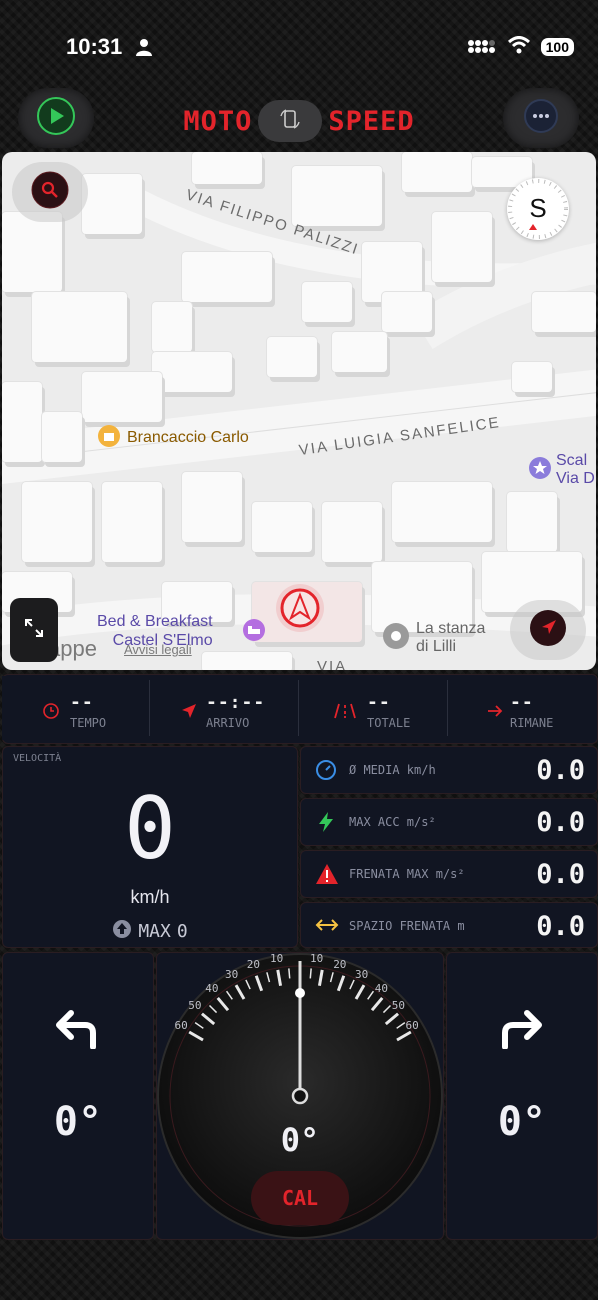 The height and width of the screenshot is (1300, 598). I want to click on info-rimane-value: --, so click(522, 702).